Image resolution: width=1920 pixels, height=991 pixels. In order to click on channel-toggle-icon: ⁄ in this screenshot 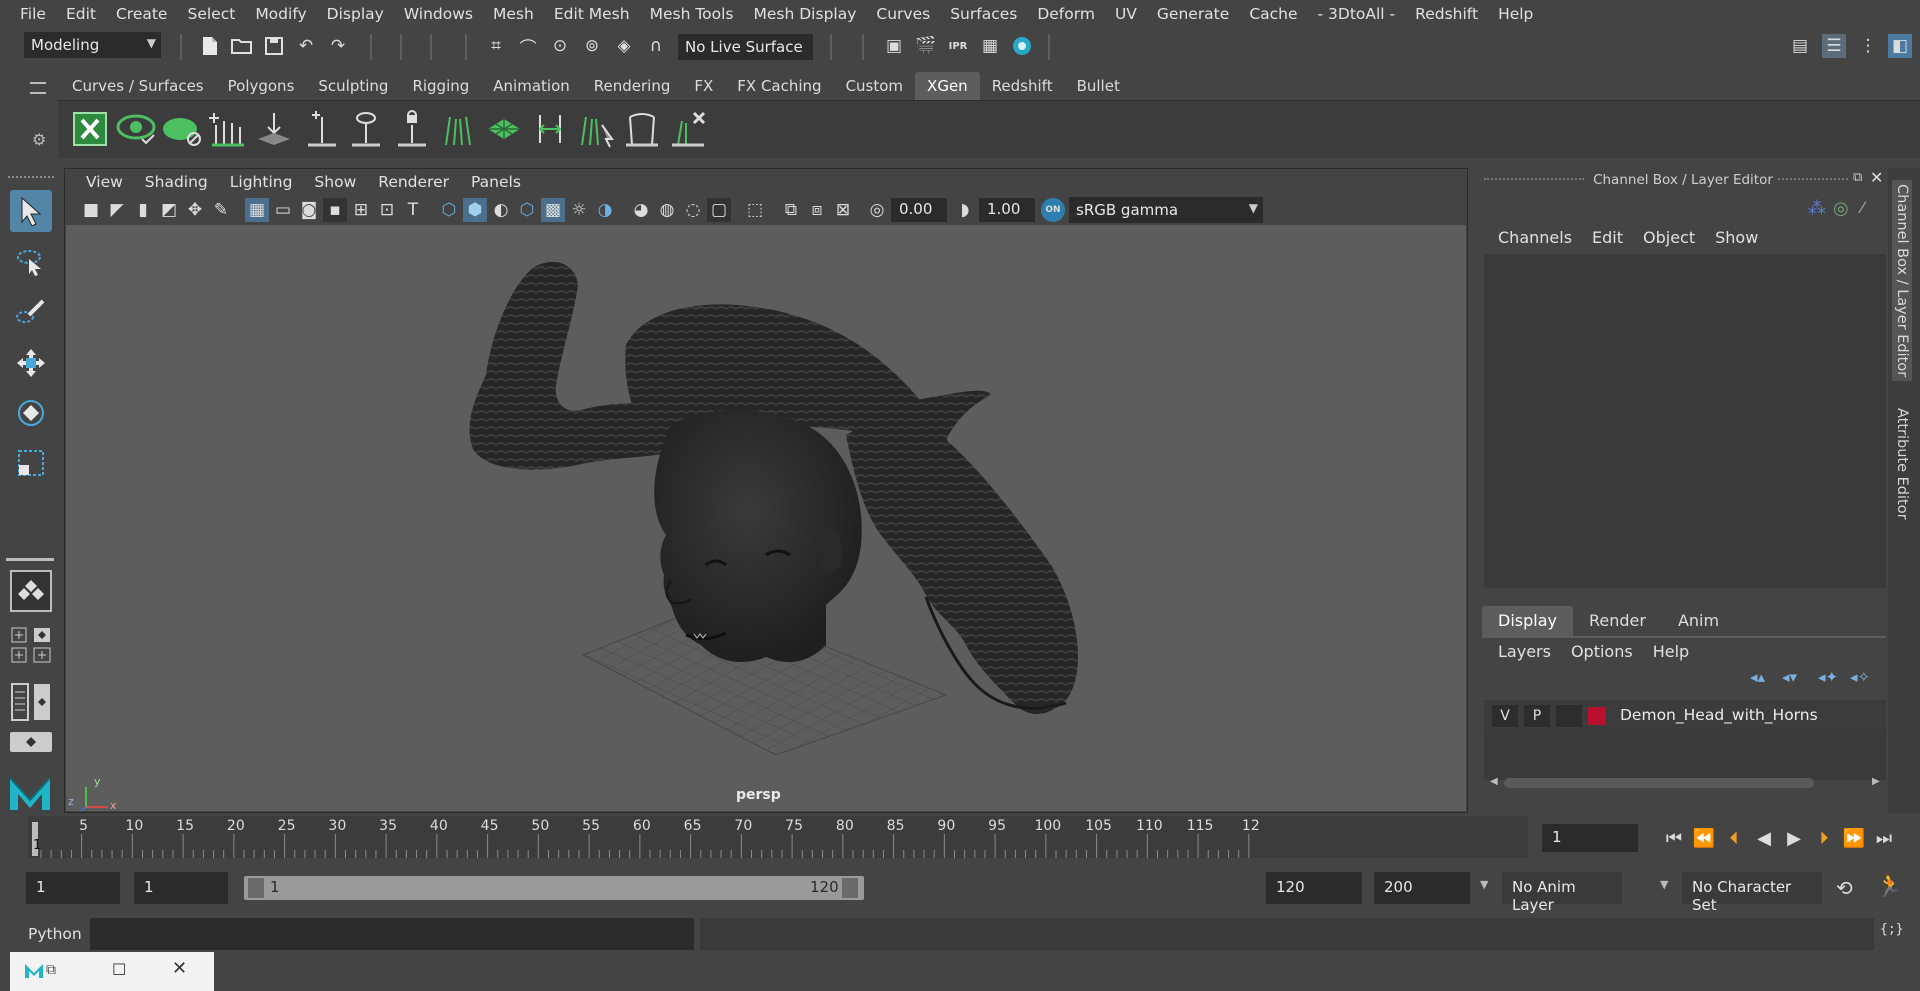, I will do `click(1862, 207)`.